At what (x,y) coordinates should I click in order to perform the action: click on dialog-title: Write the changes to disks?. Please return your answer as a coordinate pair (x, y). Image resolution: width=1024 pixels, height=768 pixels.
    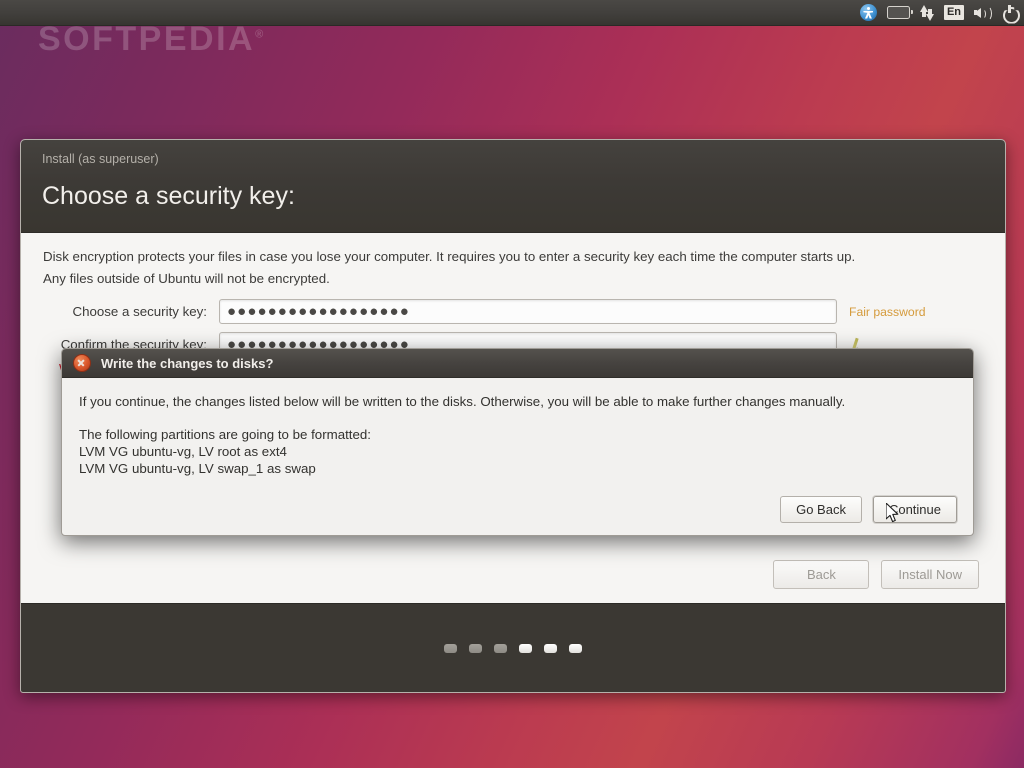
    Looking at the image, I should click on (187, 363).